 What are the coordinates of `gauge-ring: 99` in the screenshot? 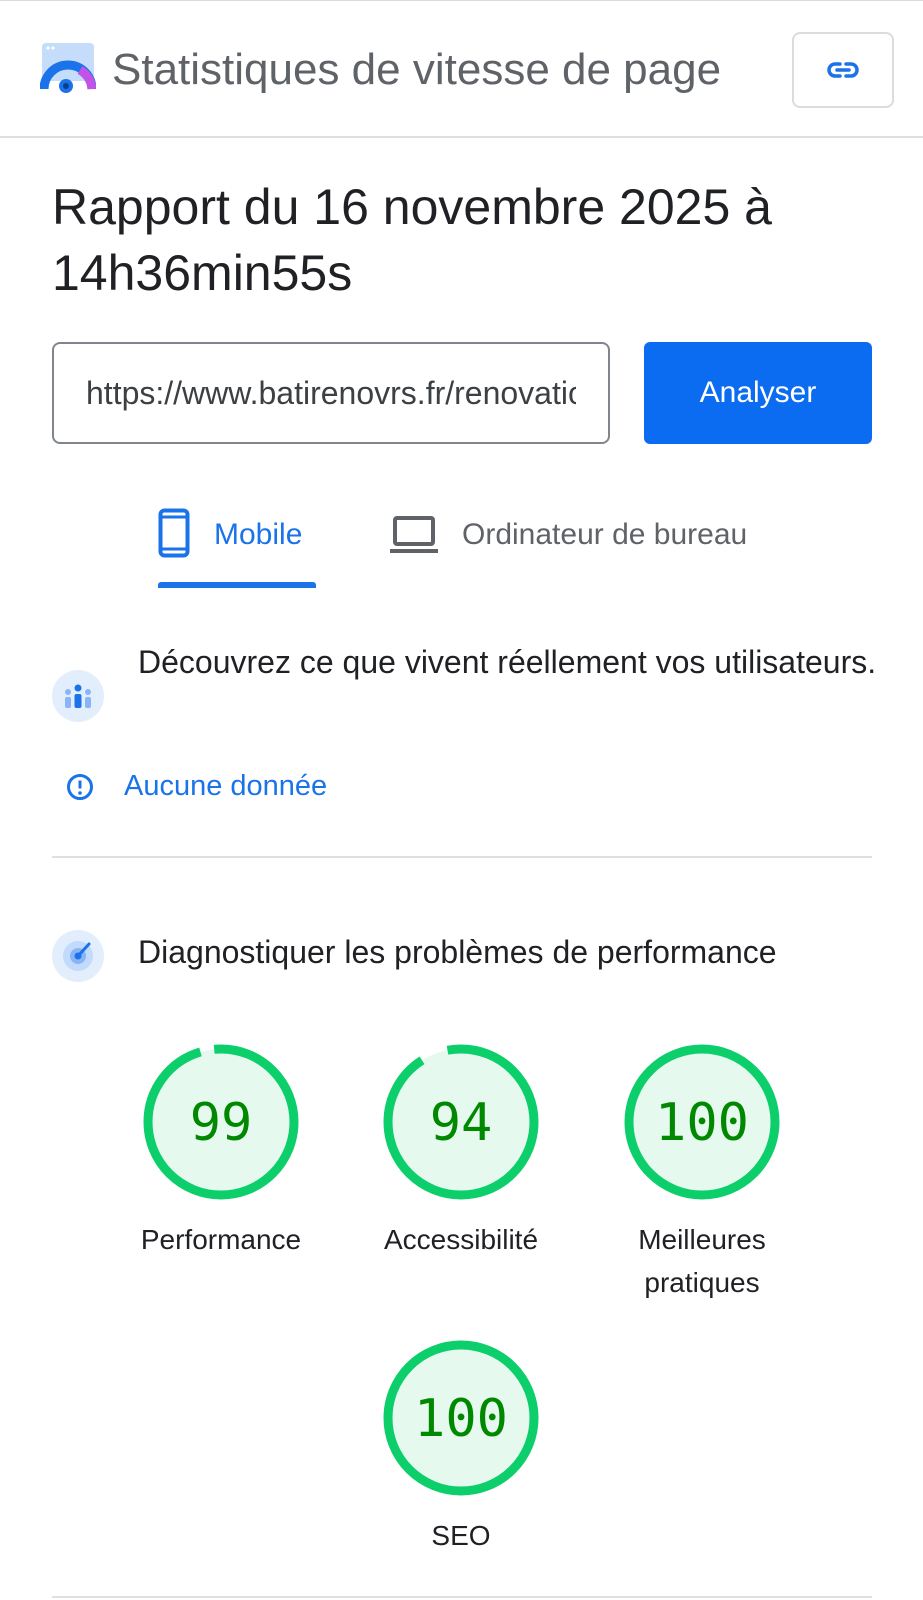 It's located at (221, 1122).